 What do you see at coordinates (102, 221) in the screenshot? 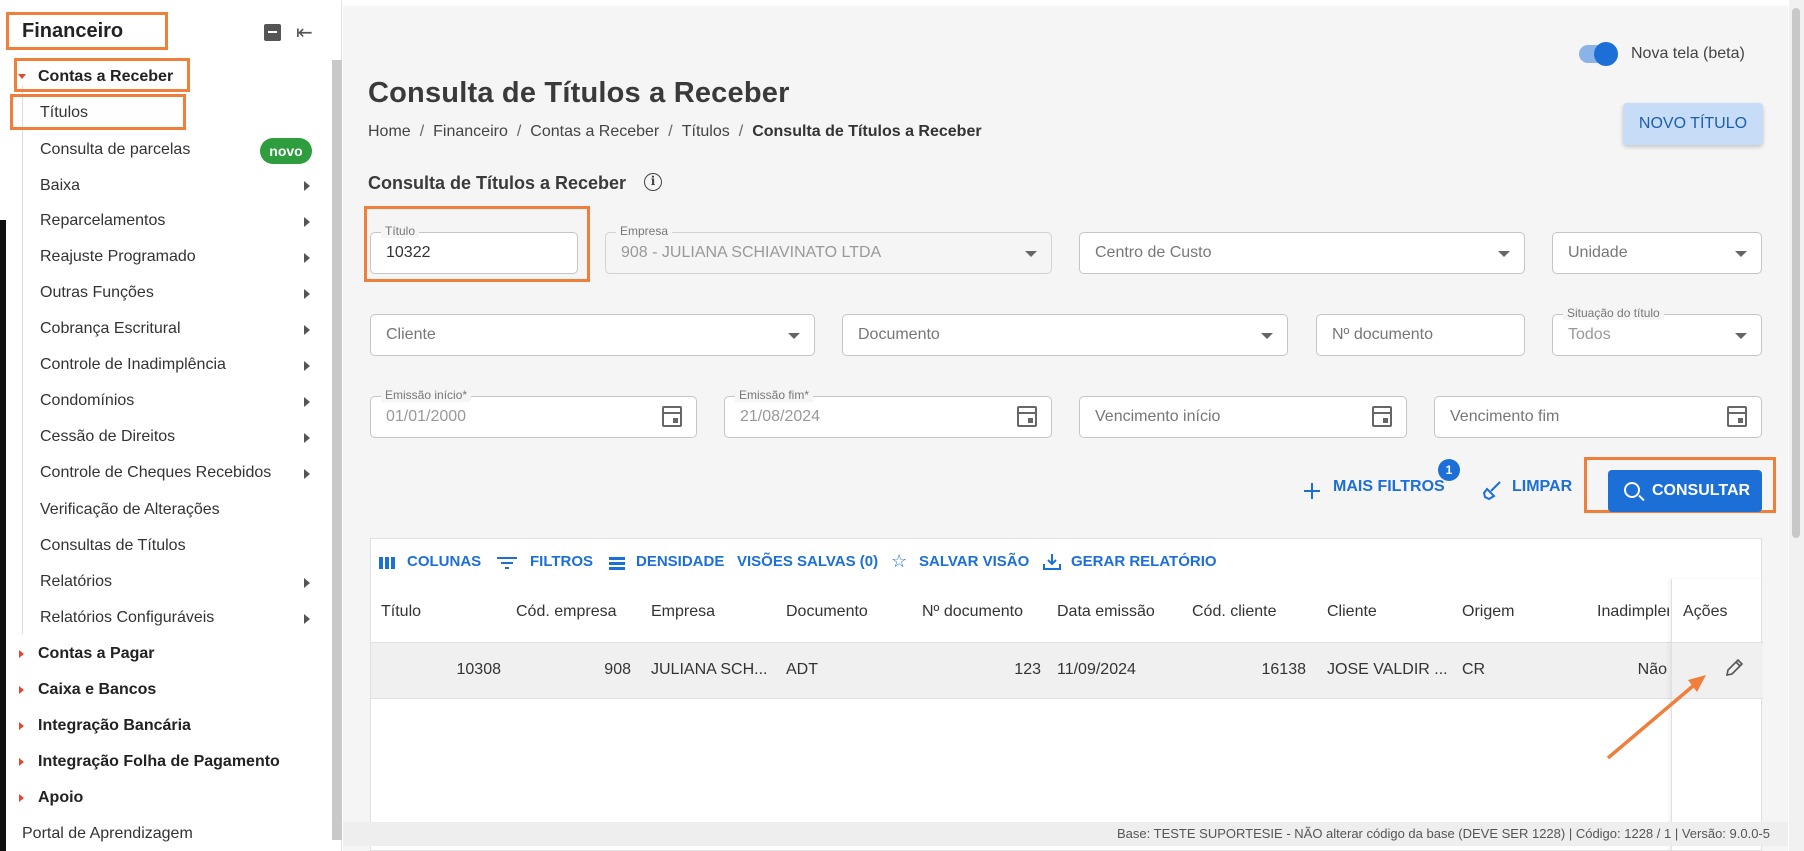
I see `sidebar-item-reparcelamentos: Reparcelamentos` at bounding box center [102, 221].